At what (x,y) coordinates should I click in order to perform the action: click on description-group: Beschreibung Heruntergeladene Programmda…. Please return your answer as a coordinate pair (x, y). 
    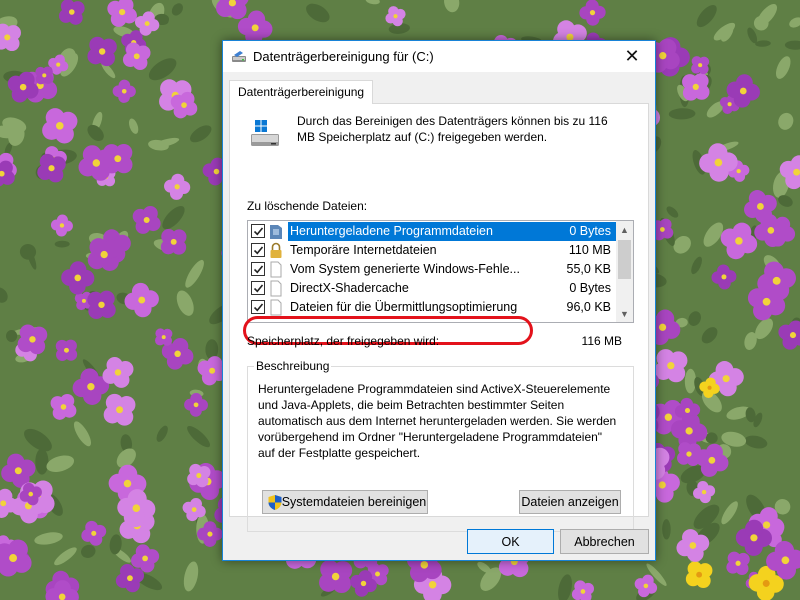
    Looking at the image, I should click on (440, 445).